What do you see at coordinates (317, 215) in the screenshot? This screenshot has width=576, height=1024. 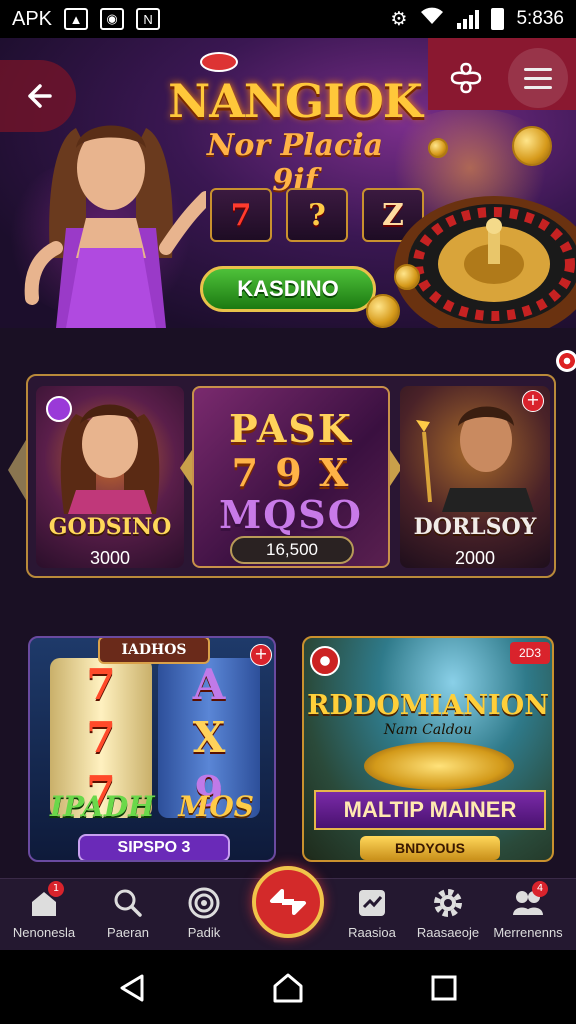 I see `slot-tile: ?` at bounding box center [317, 215].